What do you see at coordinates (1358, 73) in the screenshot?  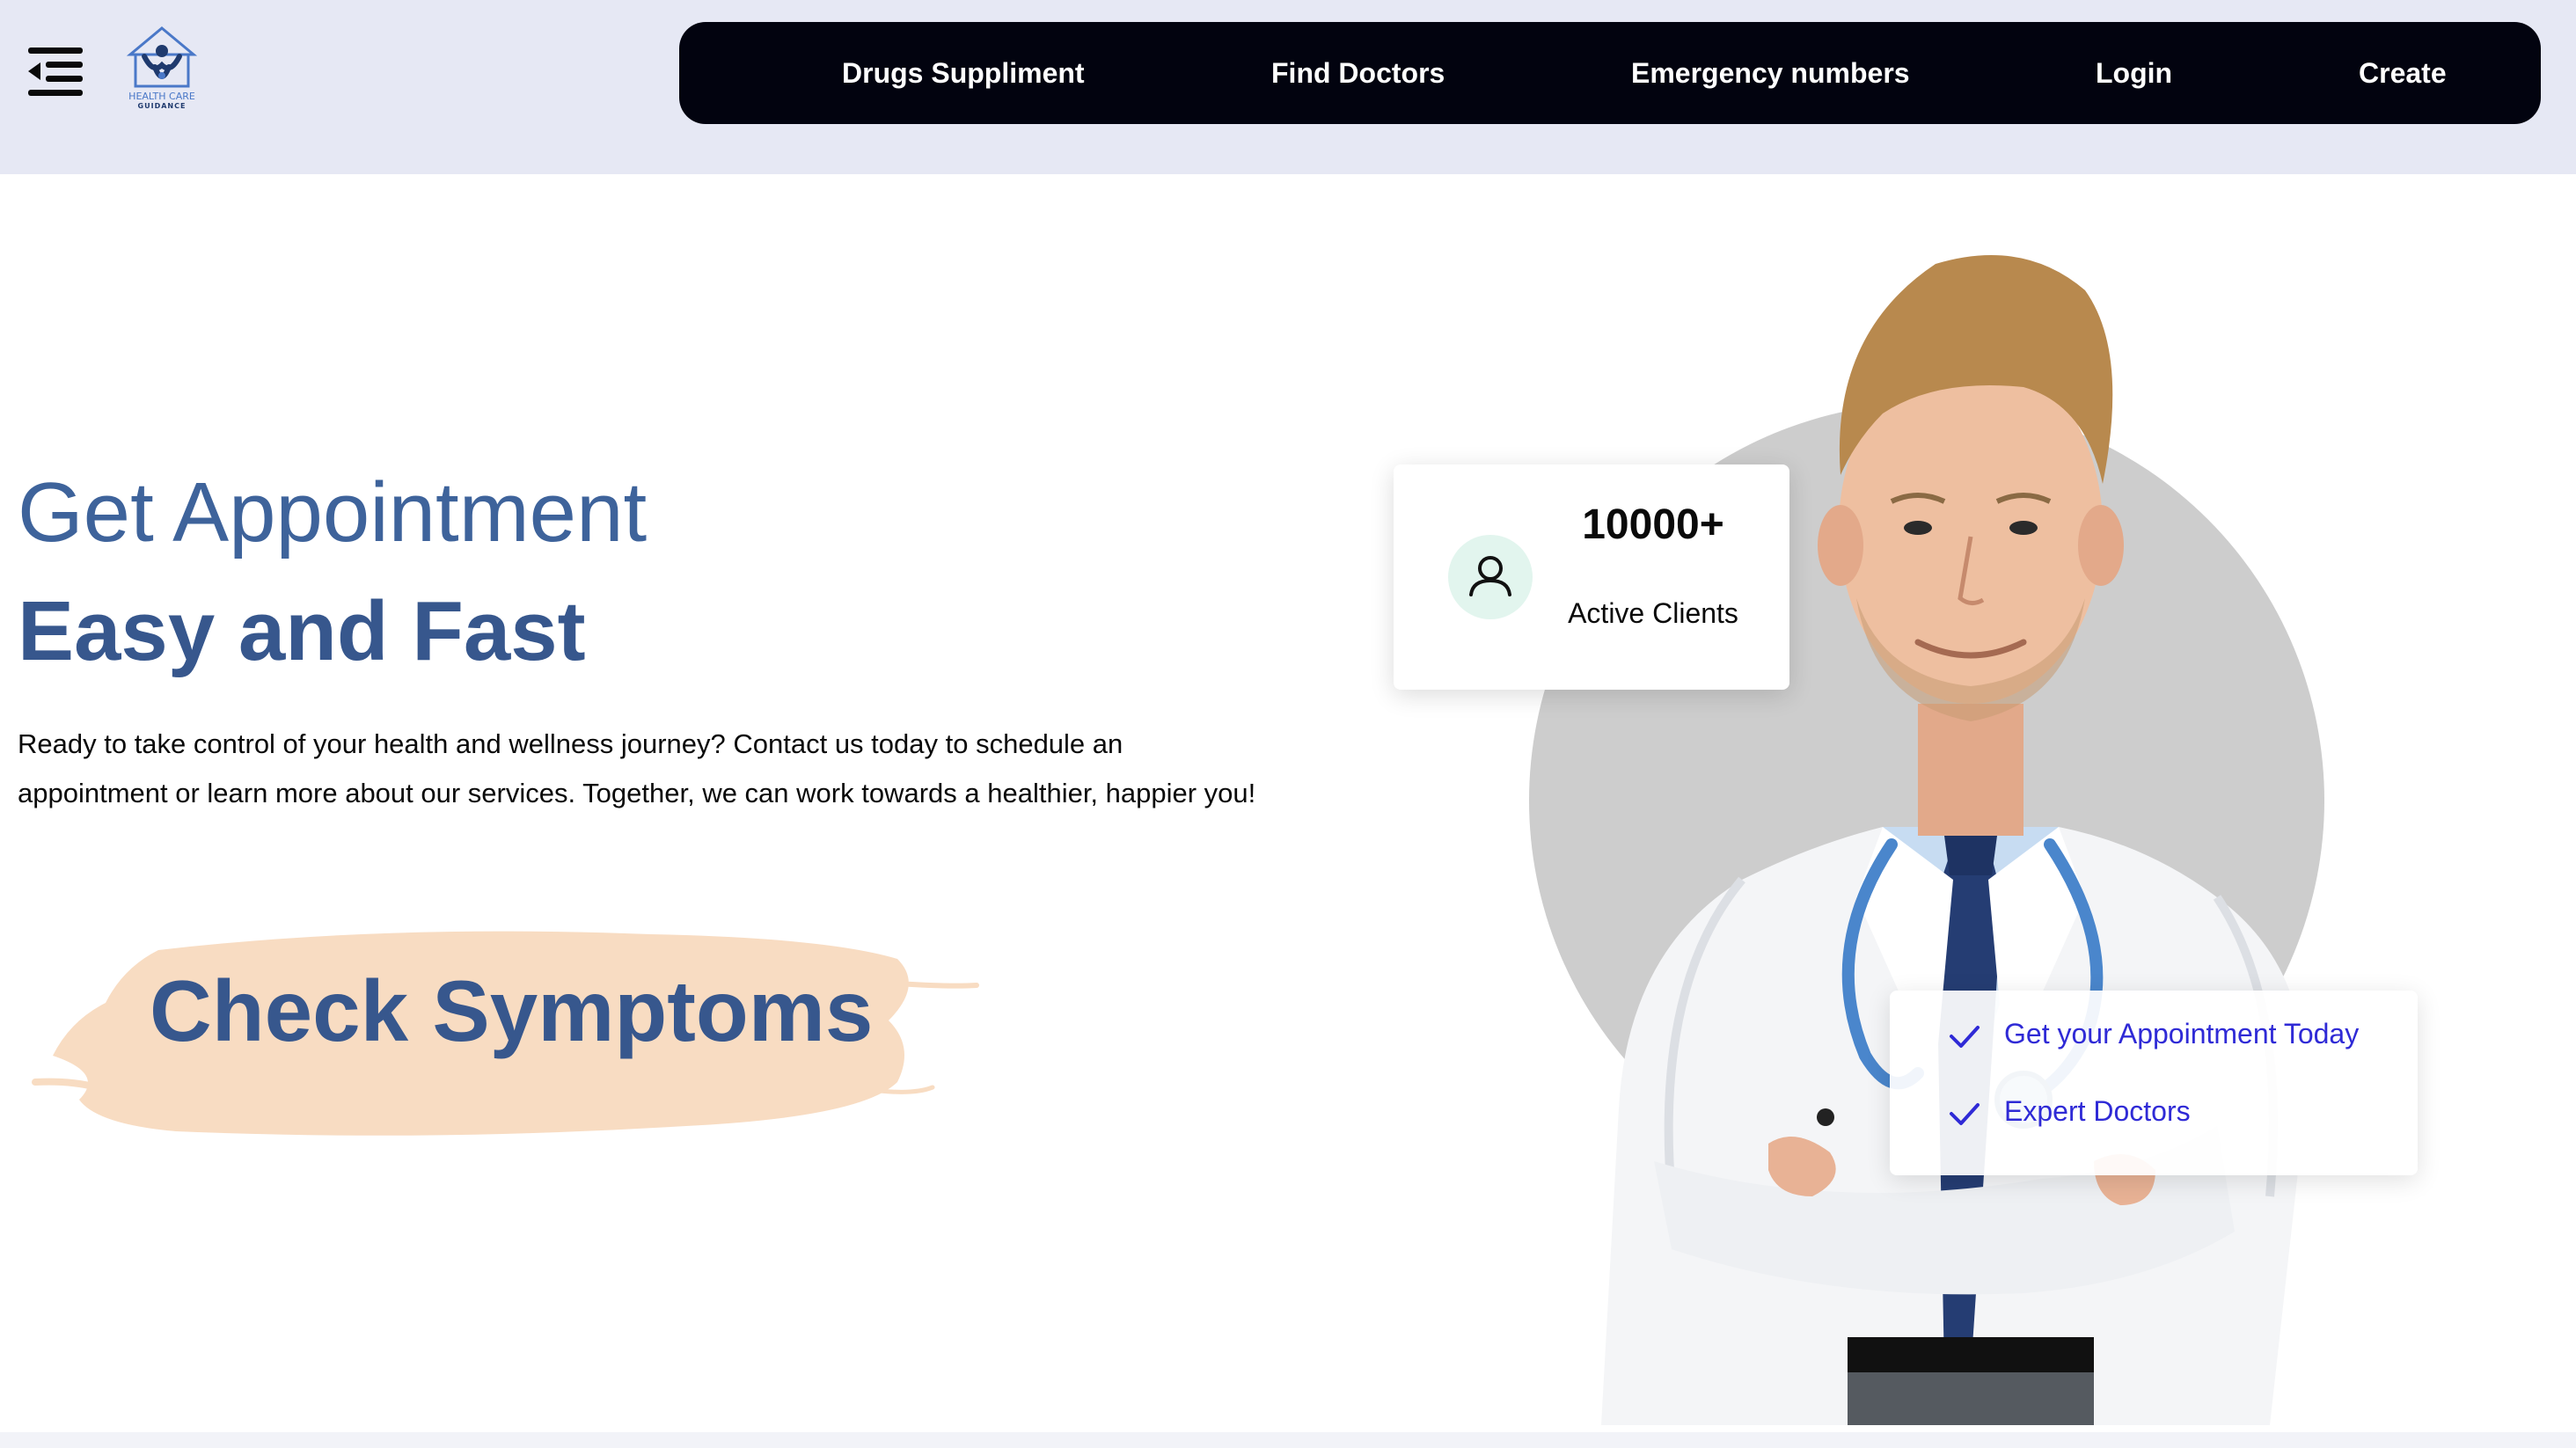 I see `nav-find-doctors: Find Doctors` at bounding box center [1358, 73].